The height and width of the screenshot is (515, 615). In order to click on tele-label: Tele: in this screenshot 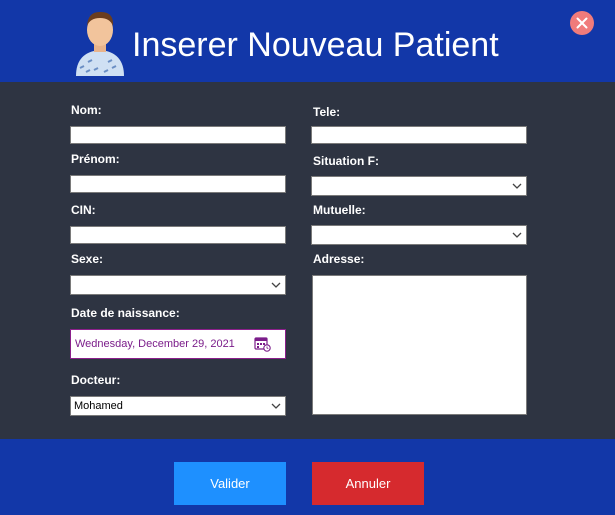, I will do `click(327, 112)`.